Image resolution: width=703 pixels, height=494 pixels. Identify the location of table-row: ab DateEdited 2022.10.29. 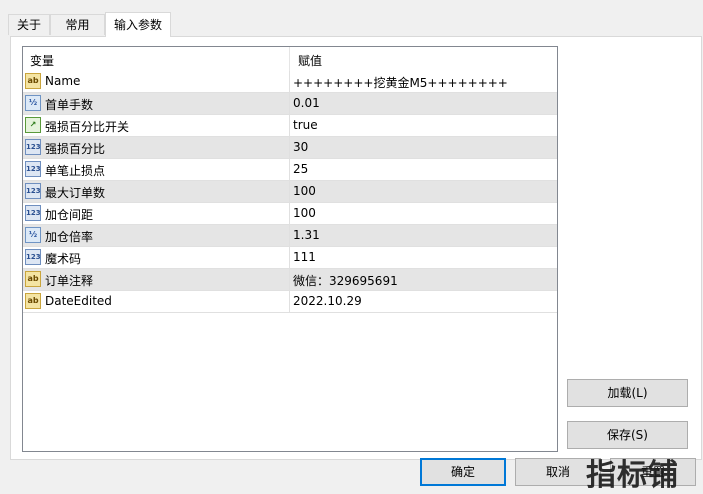
(290, 302).